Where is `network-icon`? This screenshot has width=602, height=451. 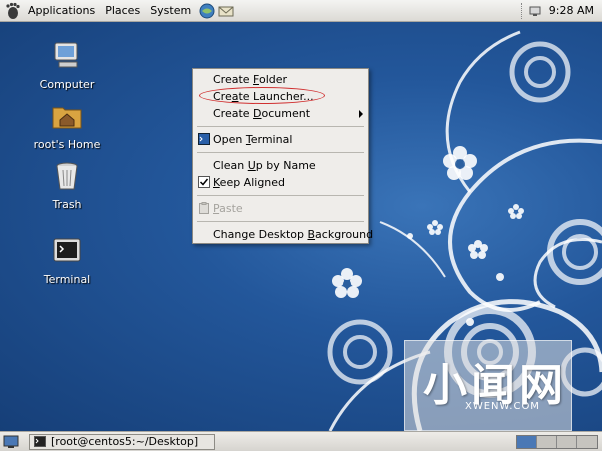
network-icon is located at coordinates (535, 11).